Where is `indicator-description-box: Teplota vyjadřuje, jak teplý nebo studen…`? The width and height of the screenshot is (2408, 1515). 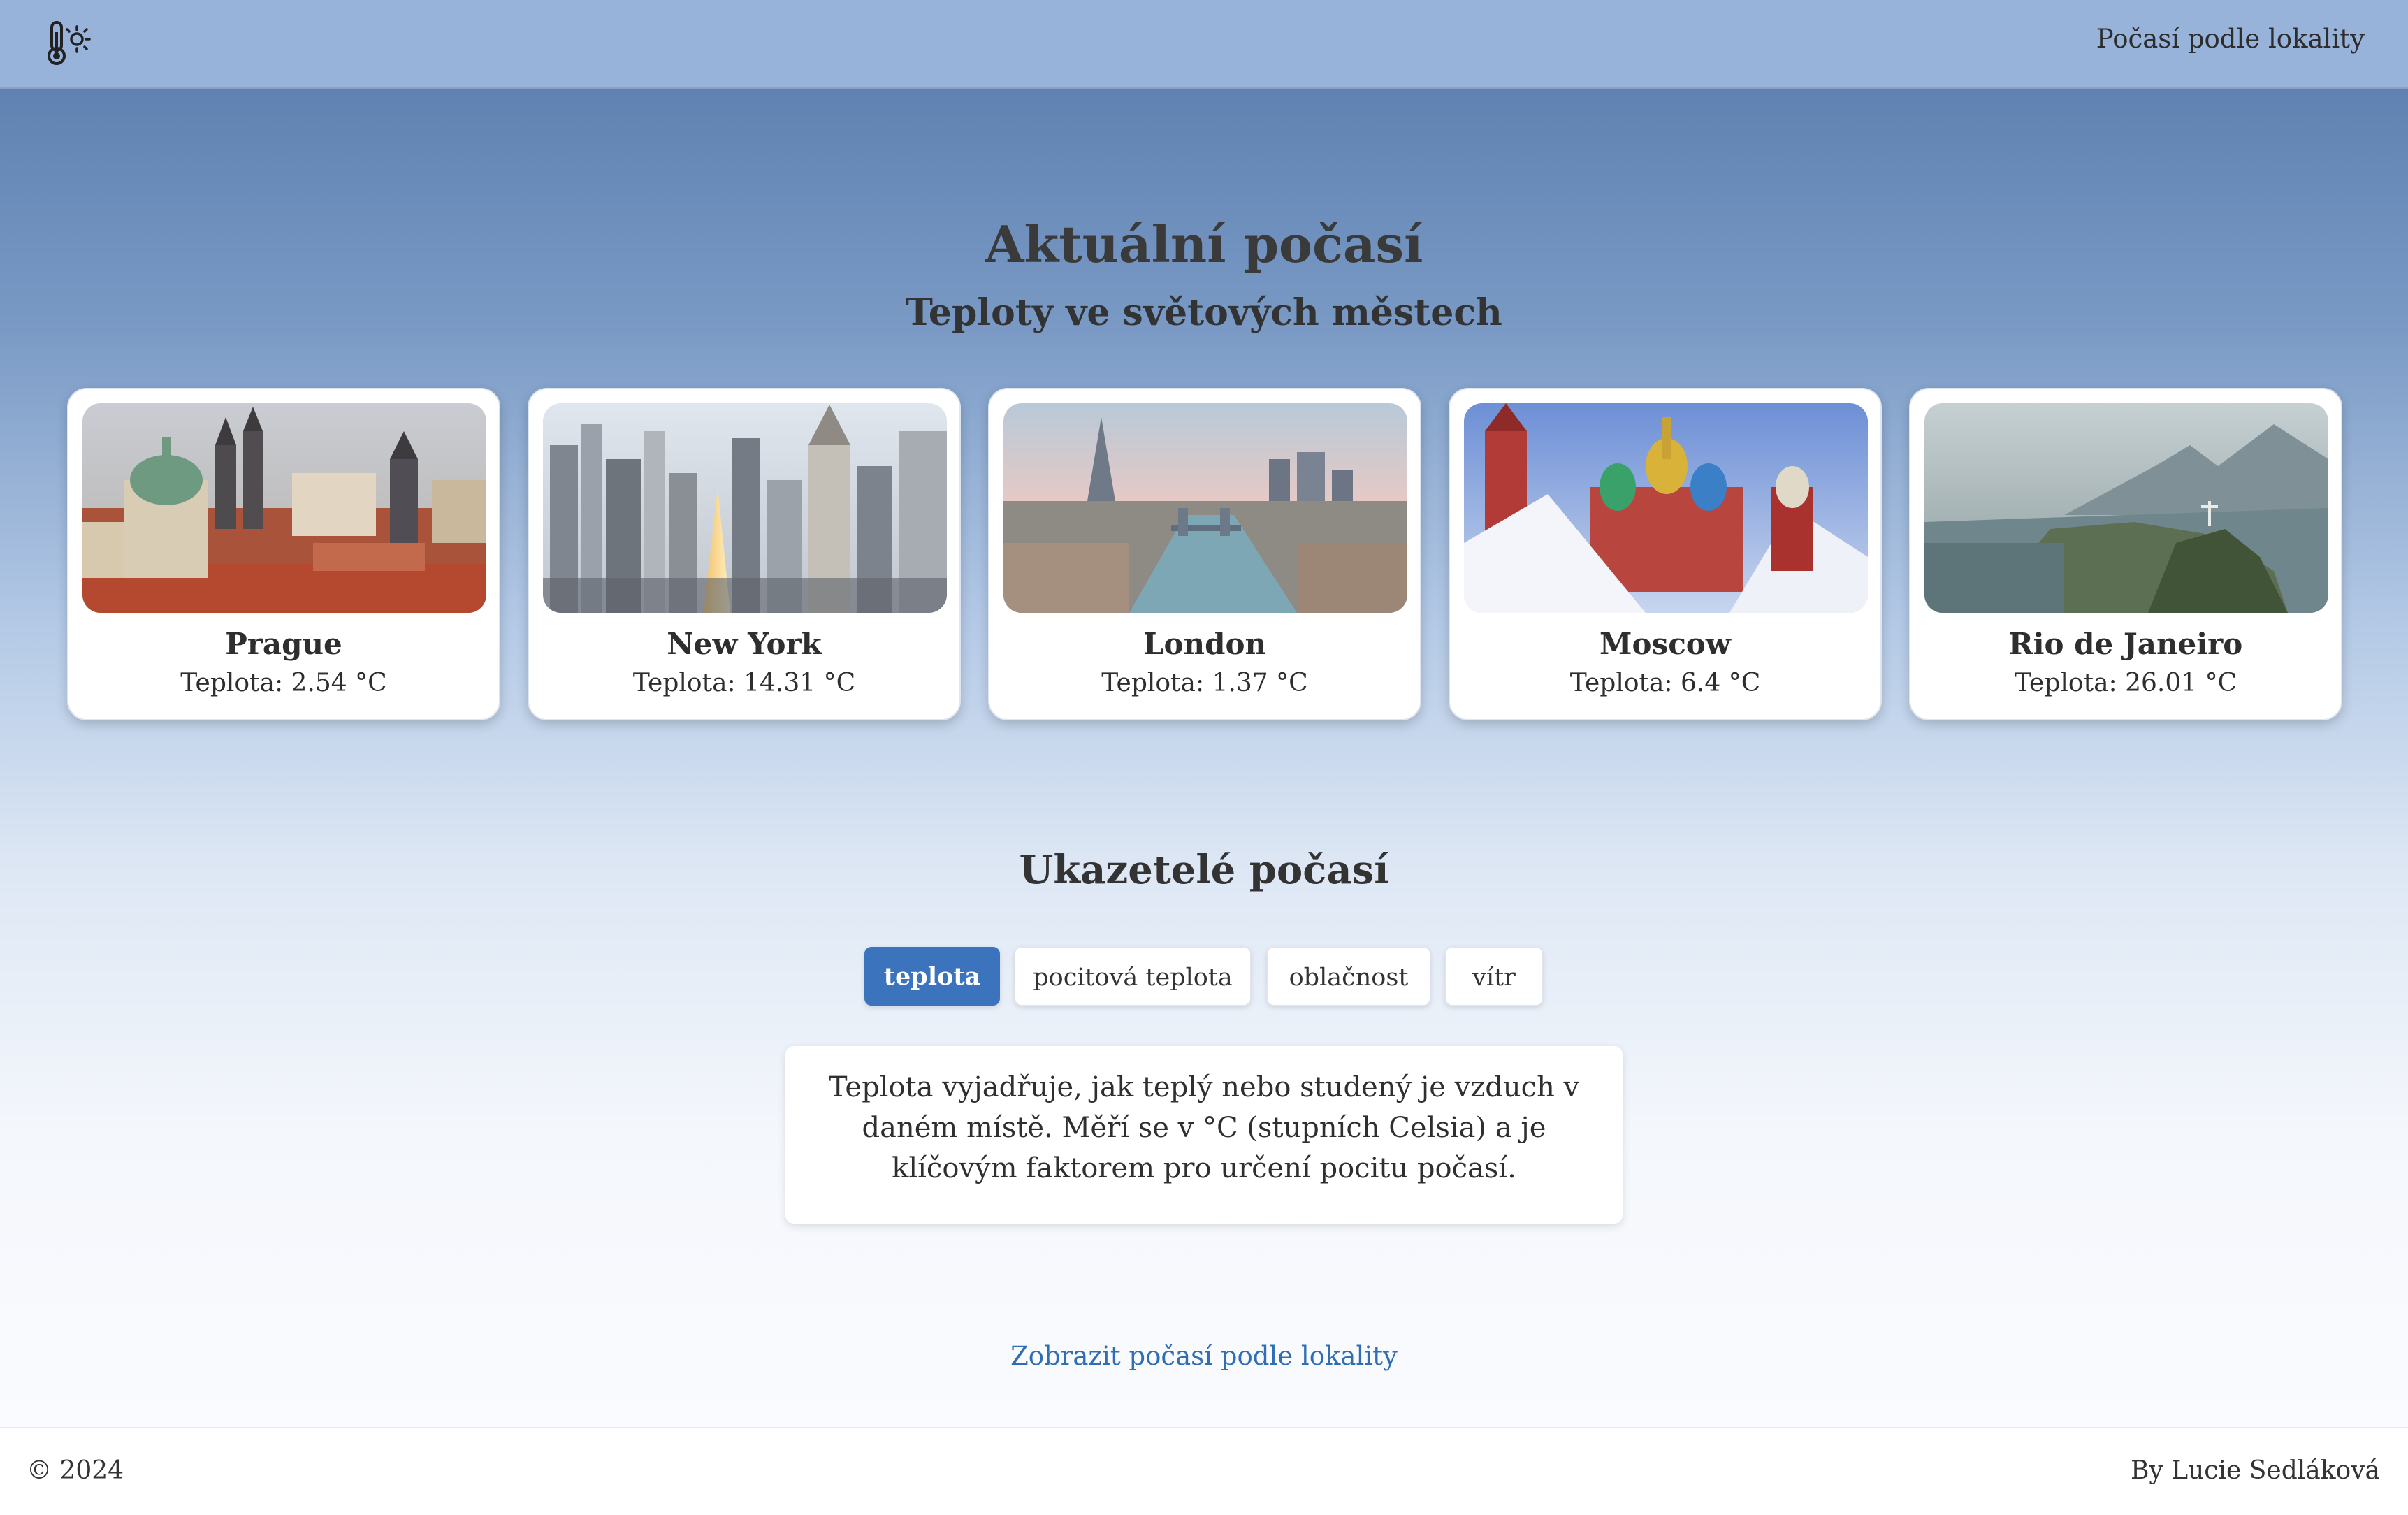
indicator-description-box: Teplota vyjadřuje, jak teplý nebo studen… is located at coordinates (1204, 1135).